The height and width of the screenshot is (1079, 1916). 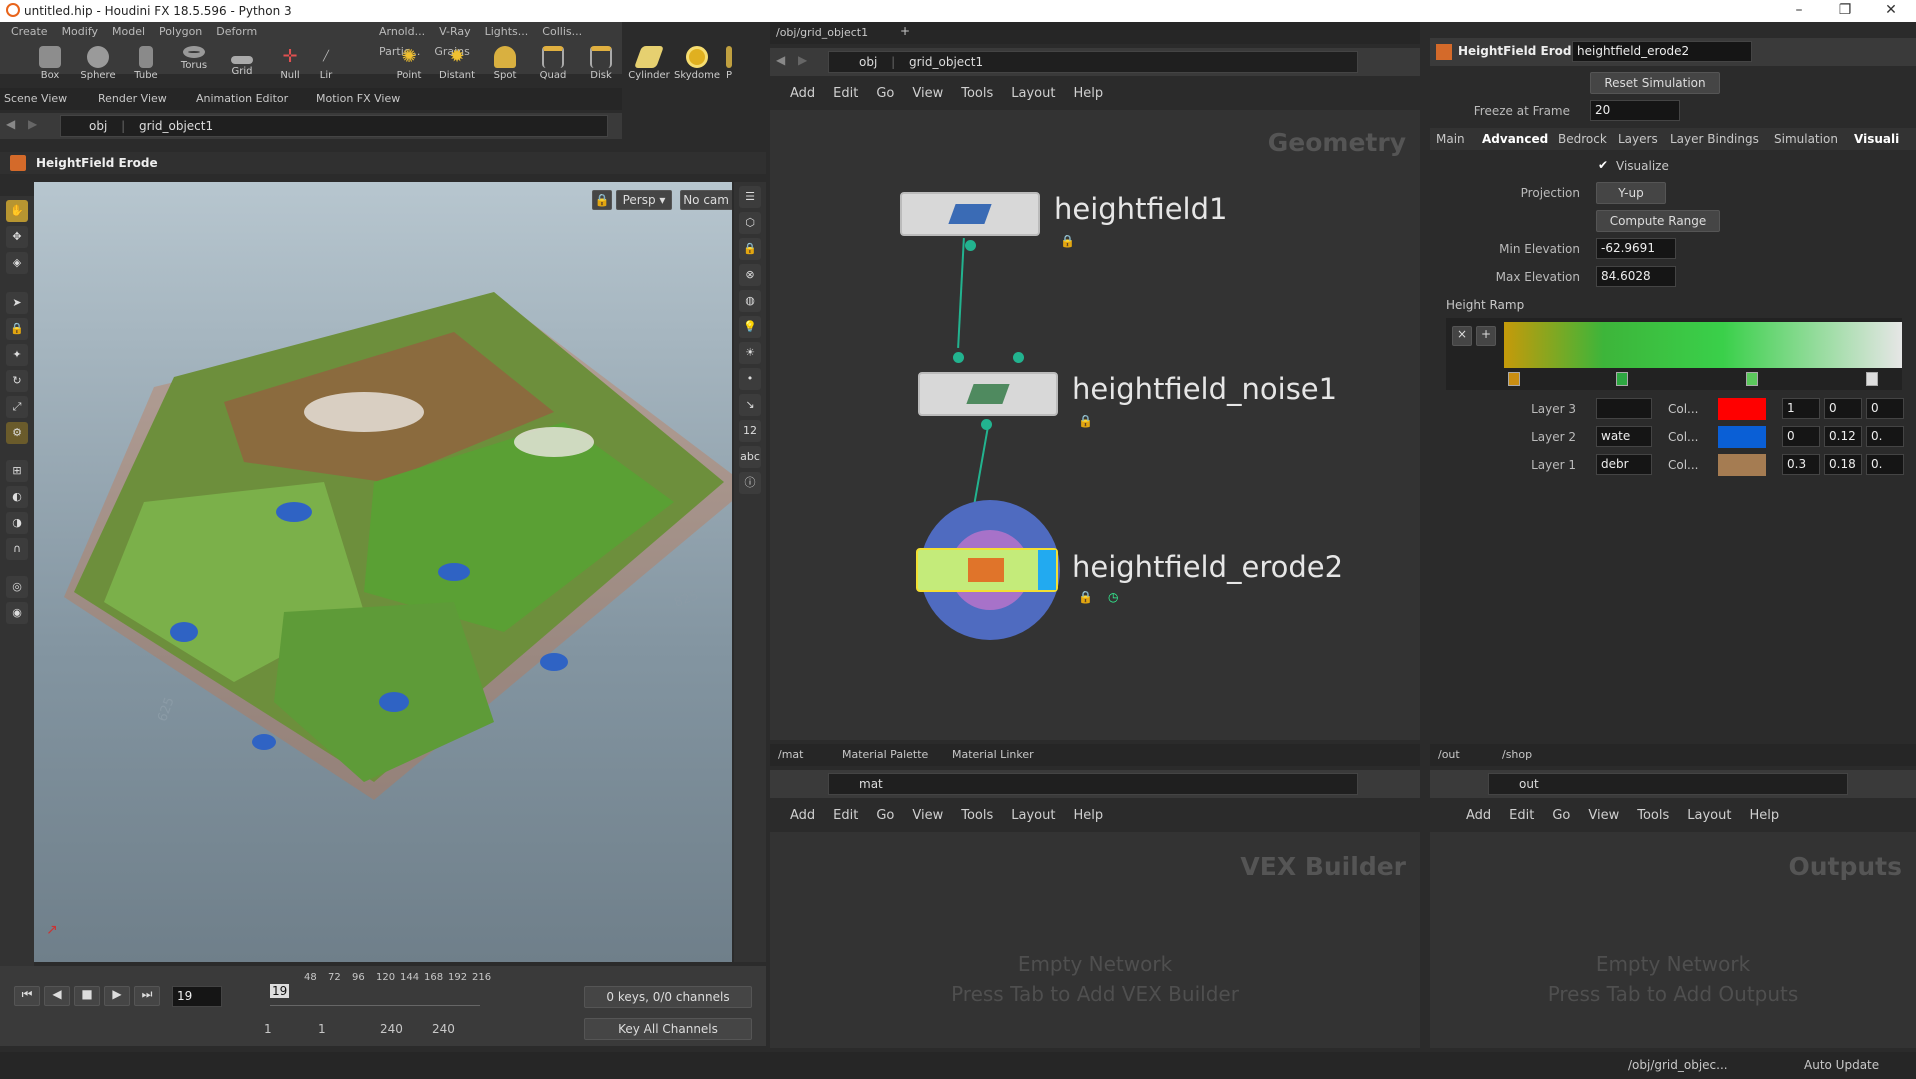 I want to click on tab-material-linker: Material Linker, so click(x=993, y=754).